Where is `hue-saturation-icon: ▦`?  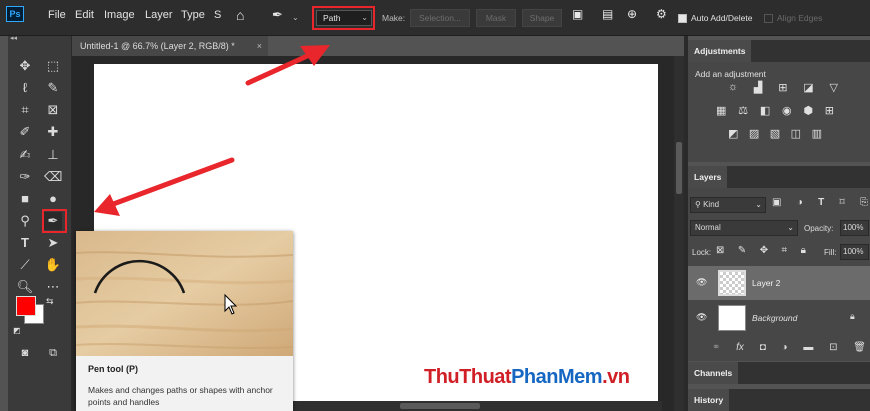 hue-saturation-icon: ▦ is located at coordinates (721, 110).